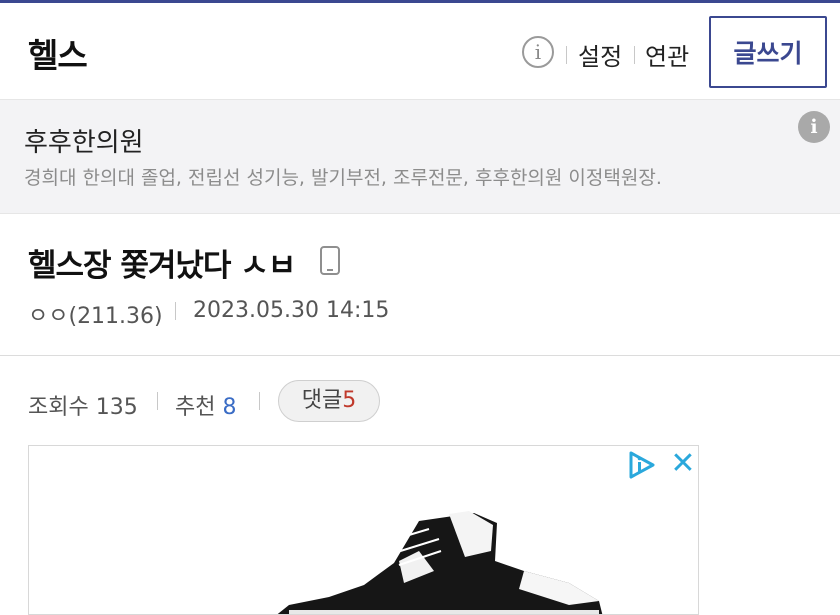  I want to click on comments-button: 댓글5, so click(329, 401).